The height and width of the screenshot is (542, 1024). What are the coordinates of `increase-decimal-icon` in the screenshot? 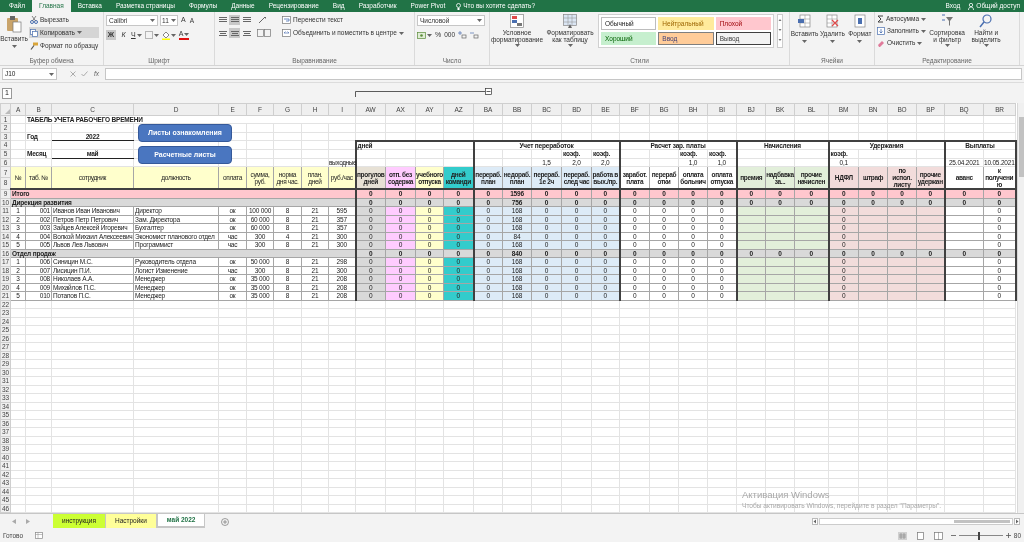 It's located at (463, 35).